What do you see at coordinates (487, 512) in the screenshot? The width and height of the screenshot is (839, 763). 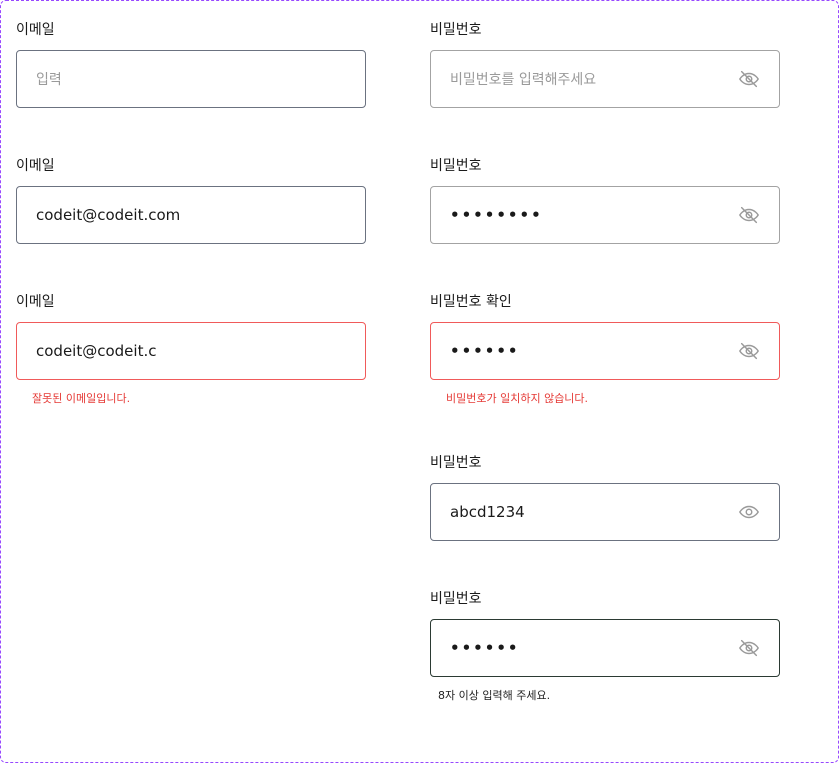 I see `password-plain-value: abcd1234` at bounding box center [487, 512].